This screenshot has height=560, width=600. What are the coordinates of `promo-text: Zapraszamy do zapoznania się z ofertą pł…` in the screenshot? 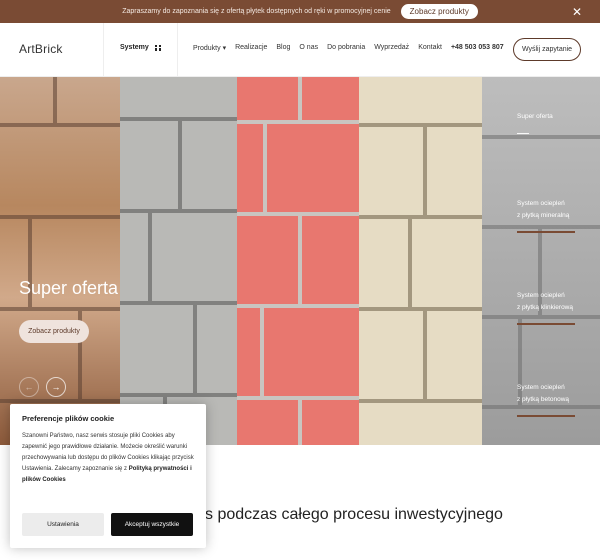 It's located at (256, 11).